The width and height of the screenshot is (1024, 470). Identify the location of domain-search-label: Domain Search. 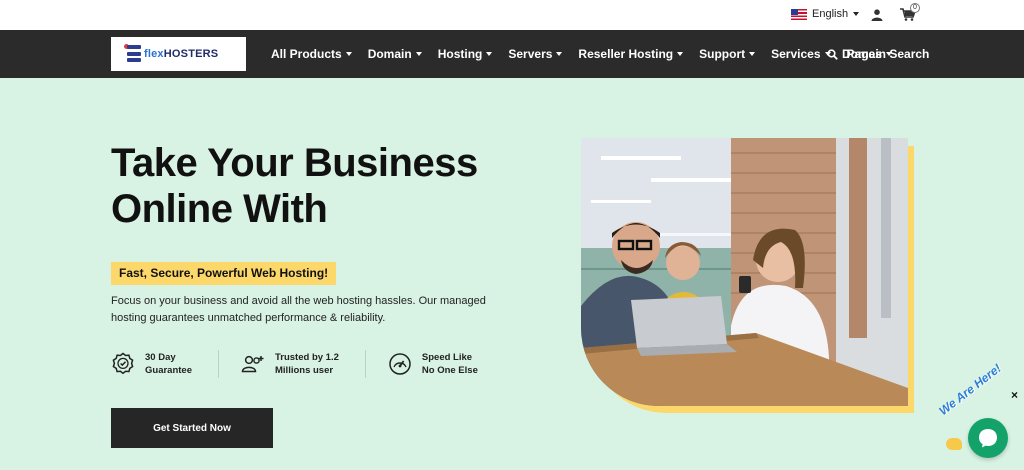
(886, 54).